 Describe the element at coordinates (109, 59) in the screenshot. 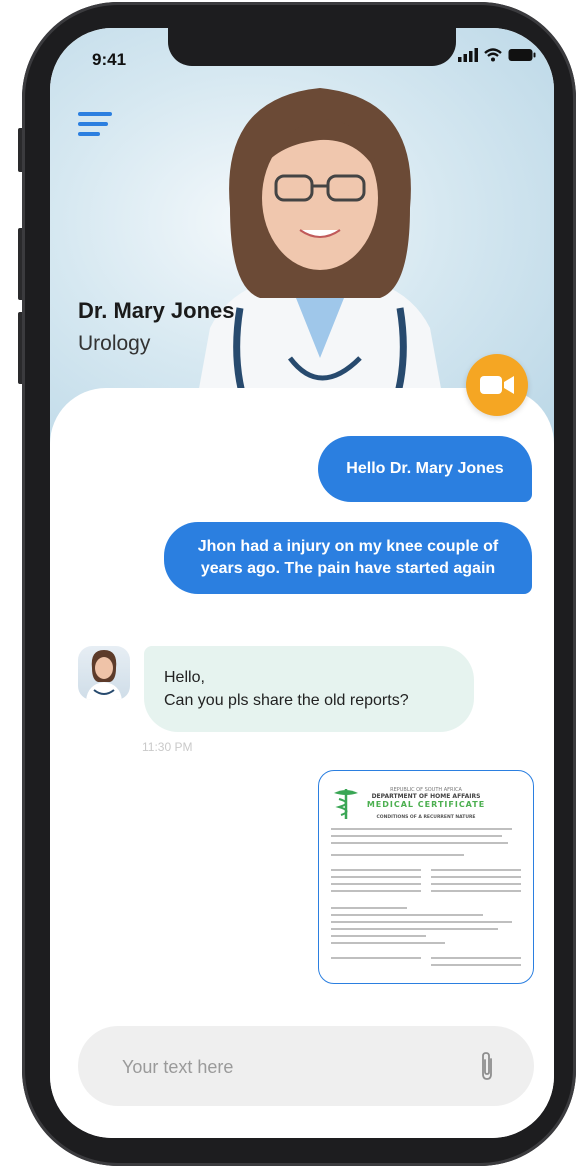

I see `status-time: 9:41` at that location.